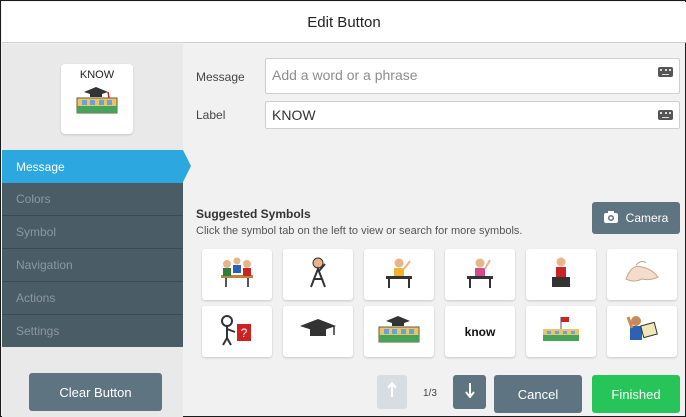  Describe the element at coordinates (97, 75) in the screenshot. I see `preview-label: KNOW` at that location.